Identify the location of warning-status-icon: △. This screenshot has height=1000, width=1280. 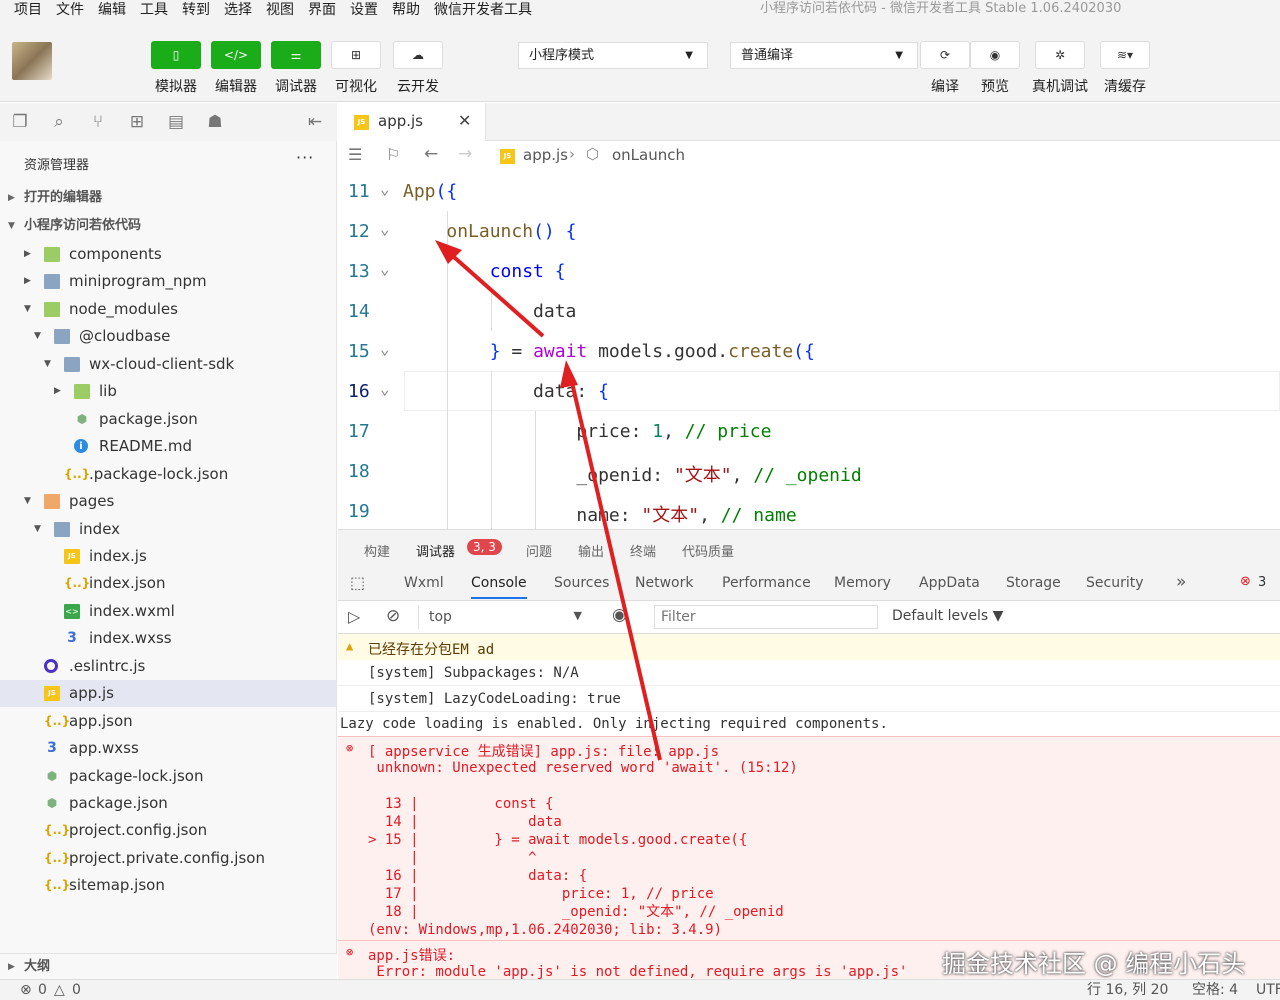
(59, 990).